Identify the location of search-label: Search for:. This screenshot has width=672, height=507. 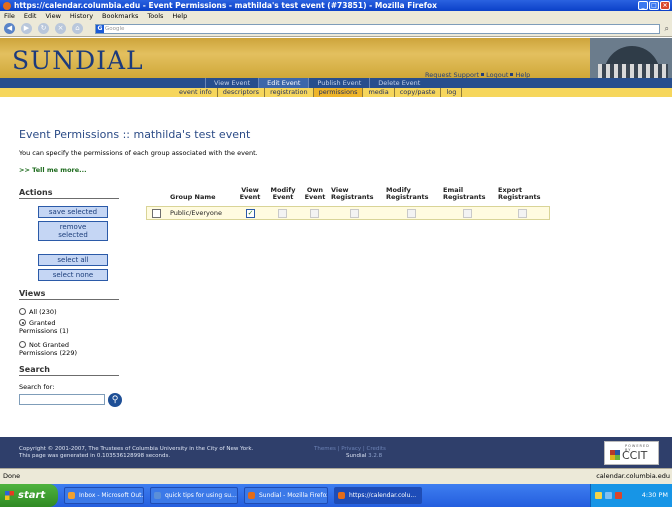
(37, 387).